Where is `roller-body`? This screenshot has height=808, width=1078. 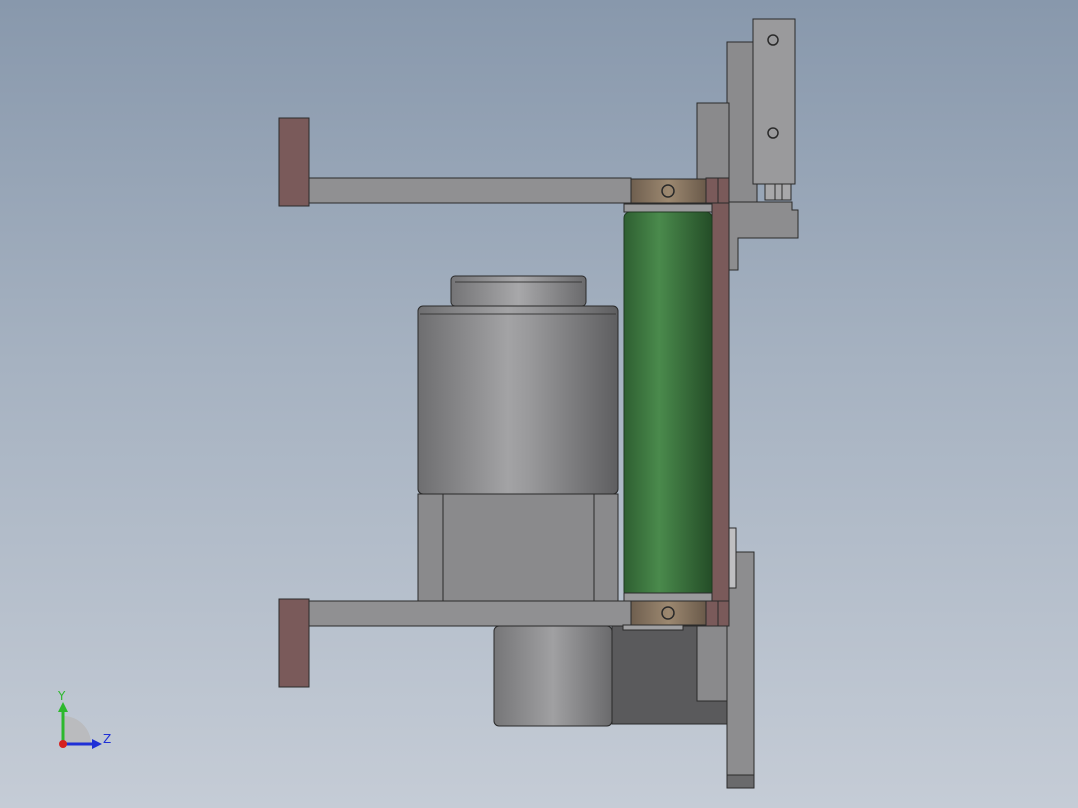 roller-body is located at coordinates (668, 404).